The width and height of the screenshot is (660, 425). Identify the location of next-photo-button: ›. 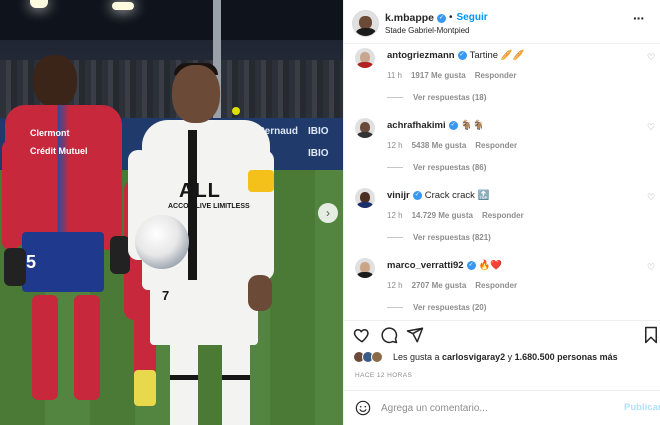
(328, 213).